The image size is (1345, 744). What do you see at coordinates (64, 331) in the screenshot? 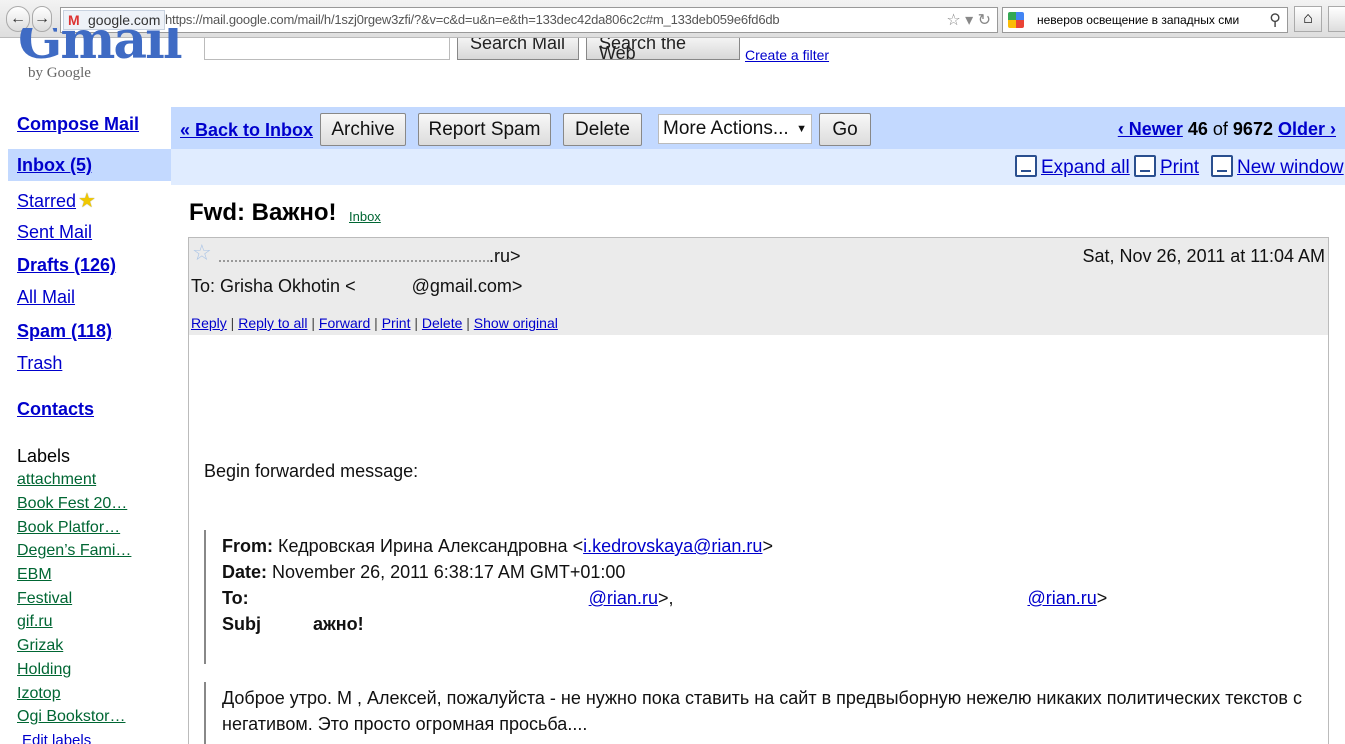
I see `sidebar-item-spam: Spam (118)` at bounding box center [64, 331].